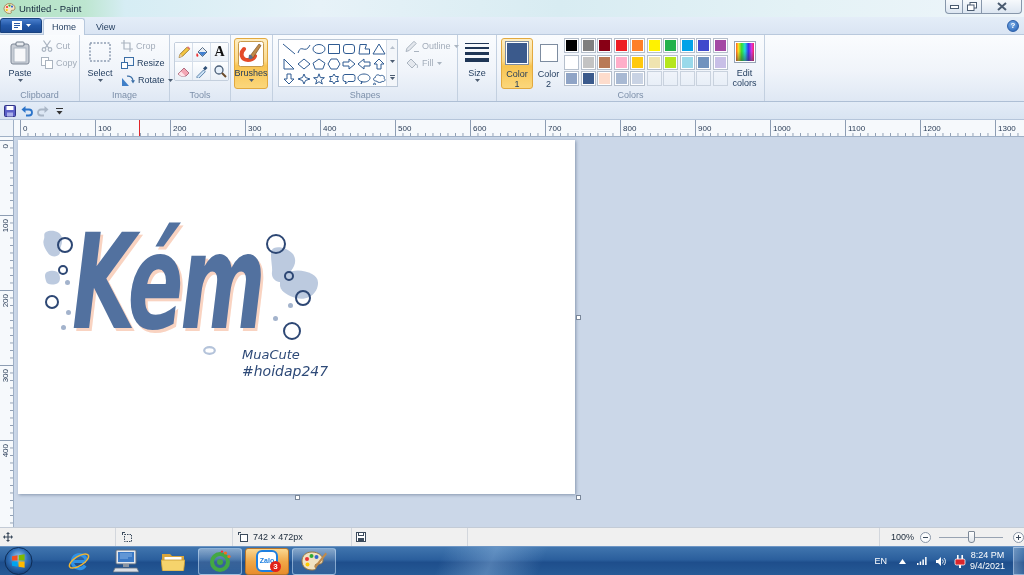 The image size is (1024, 575). I want to click on magnifier-tool-button, so click(219, 71).